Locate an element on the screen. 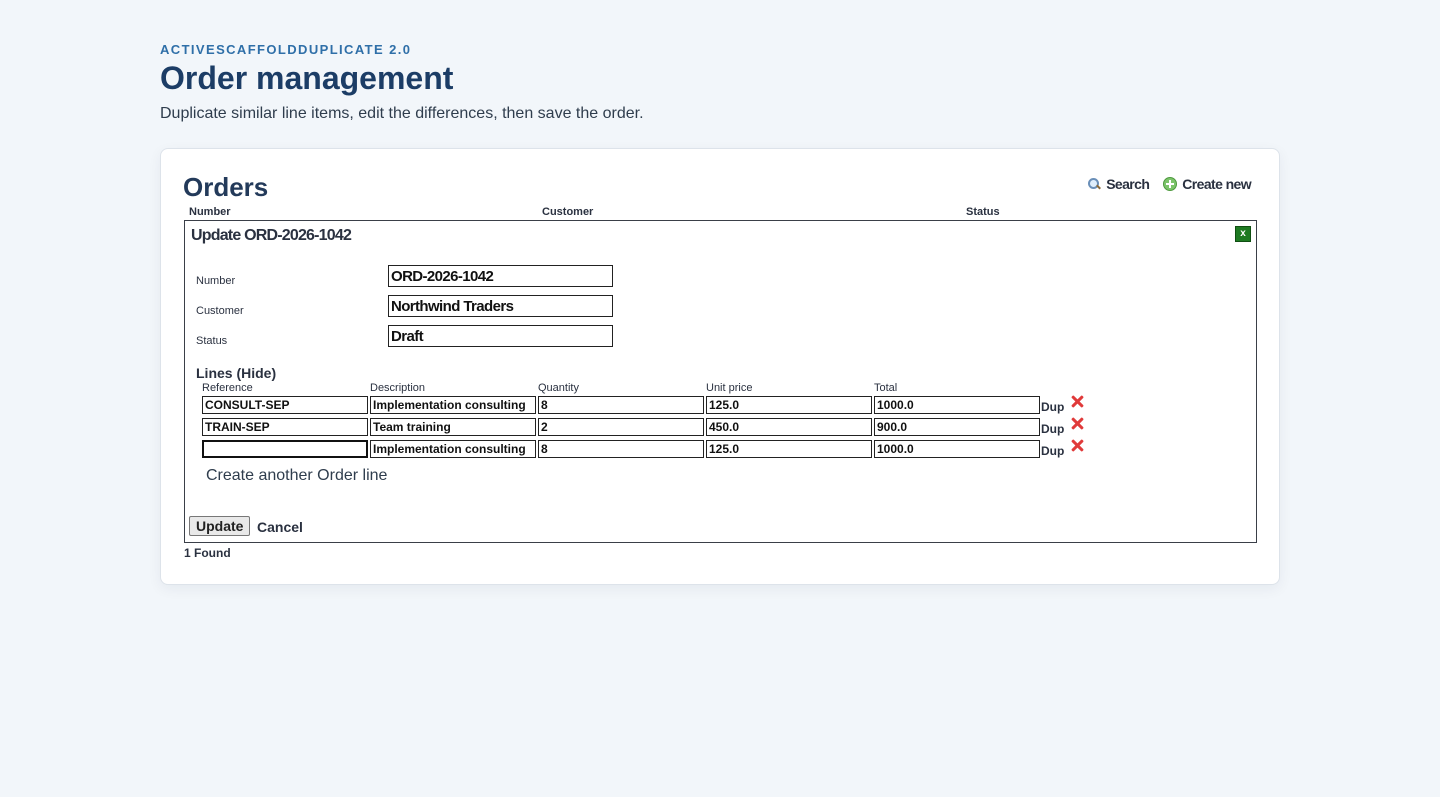 This screenshot has height=797, width=1440. number-label: Number is located at coordinates (216, 281).